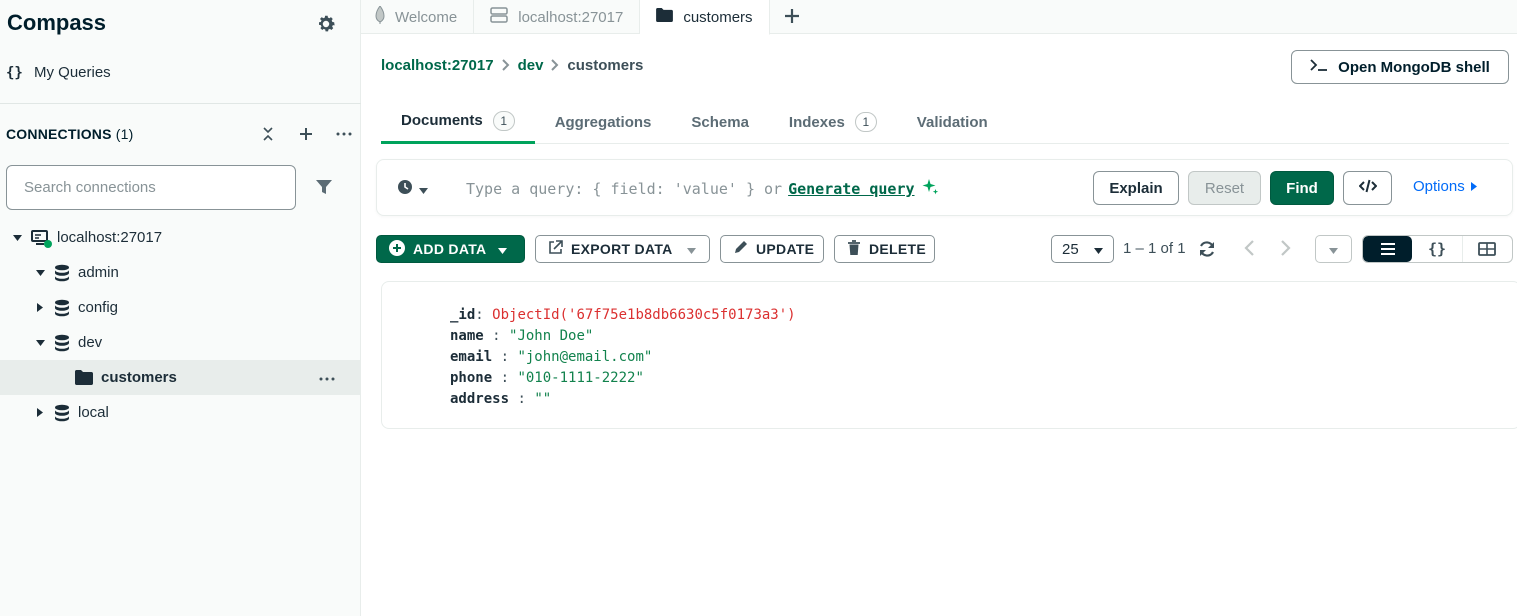 The height and width of the screenshot is (616, 1517). I want to click on document-field: phone : "010-1111-2222", so click(547, 378).